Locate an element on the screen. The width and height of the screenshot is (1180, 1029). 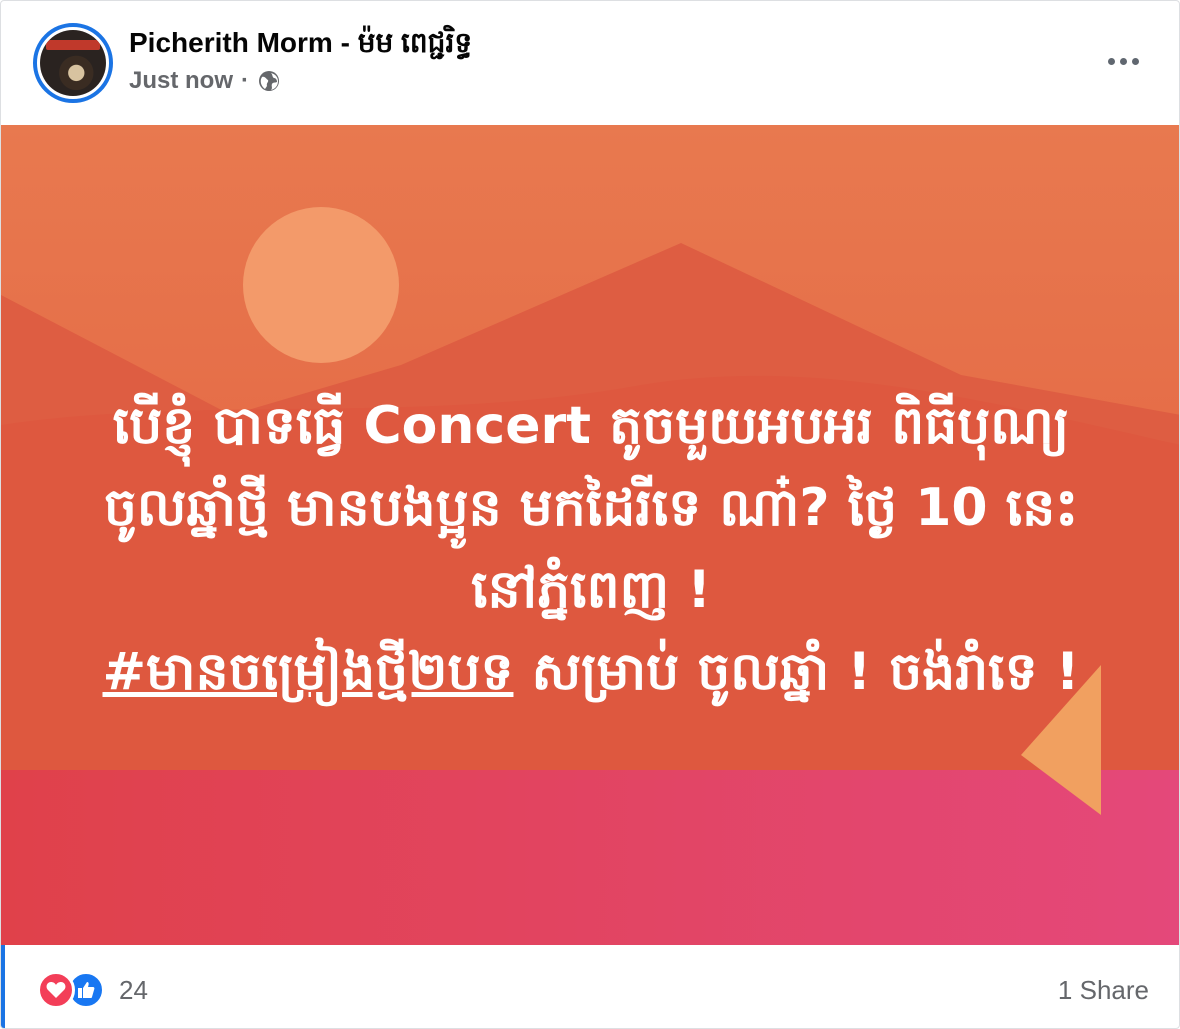
love-icon is located at coordinates (56, 990).